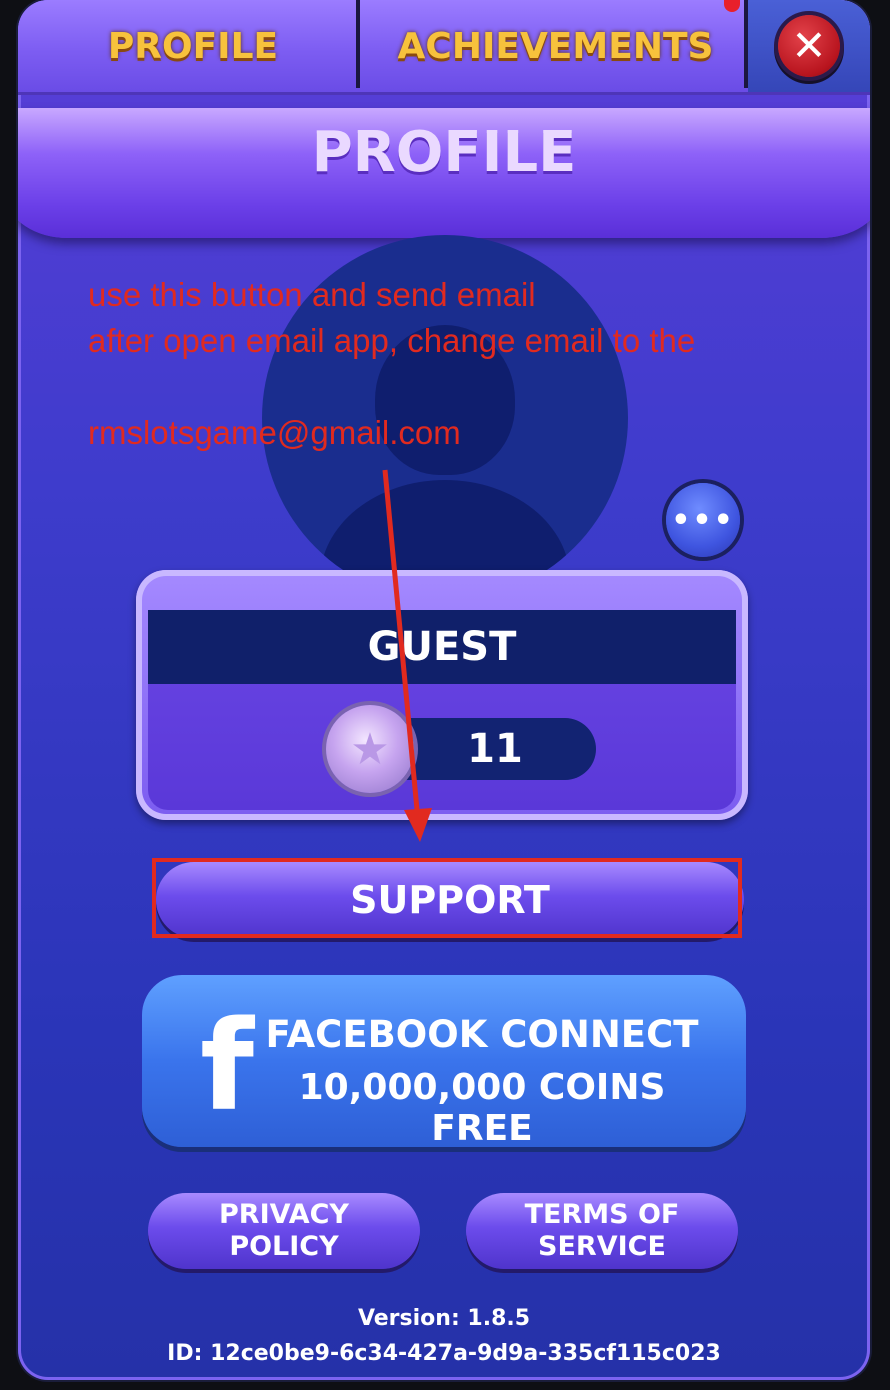  I want to click on tab-achievements: ACHIEVEMENTS, so click(555, 46).